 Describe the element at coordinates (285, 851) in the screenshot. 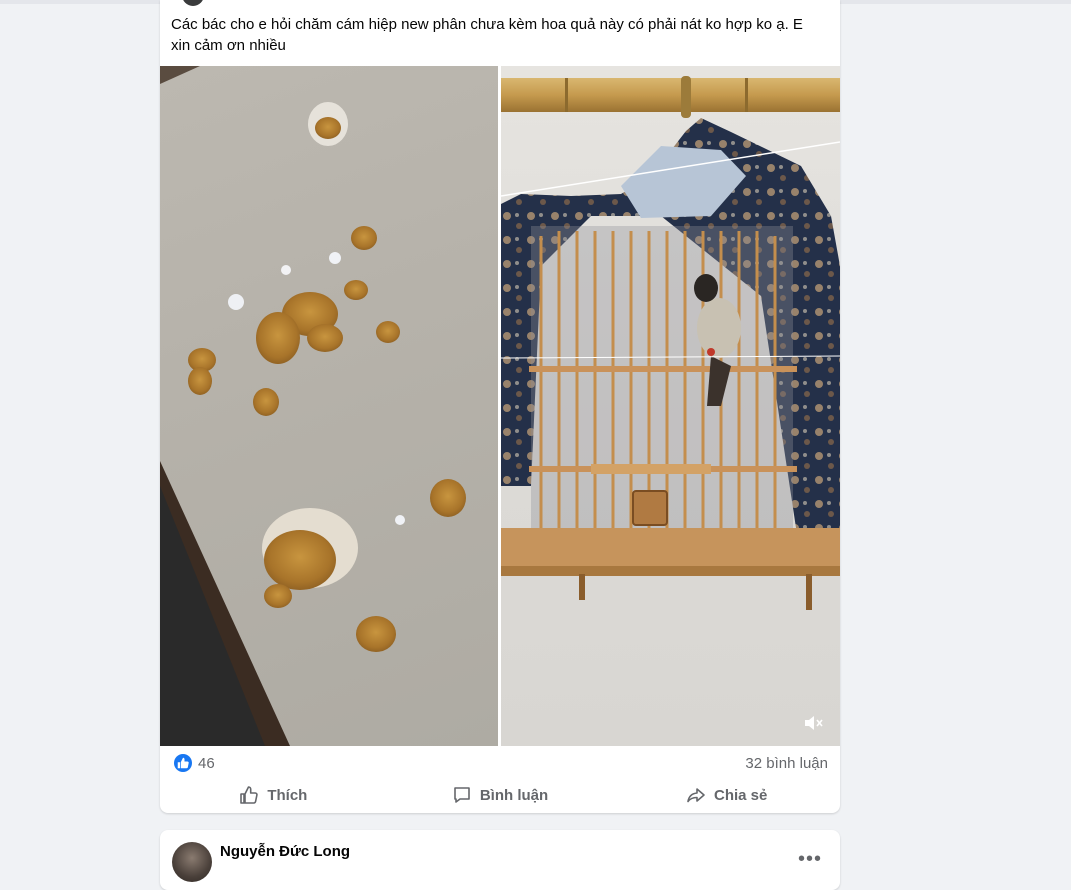

I see `next-post-author-name: Nguyễn Đức Long` at that location.